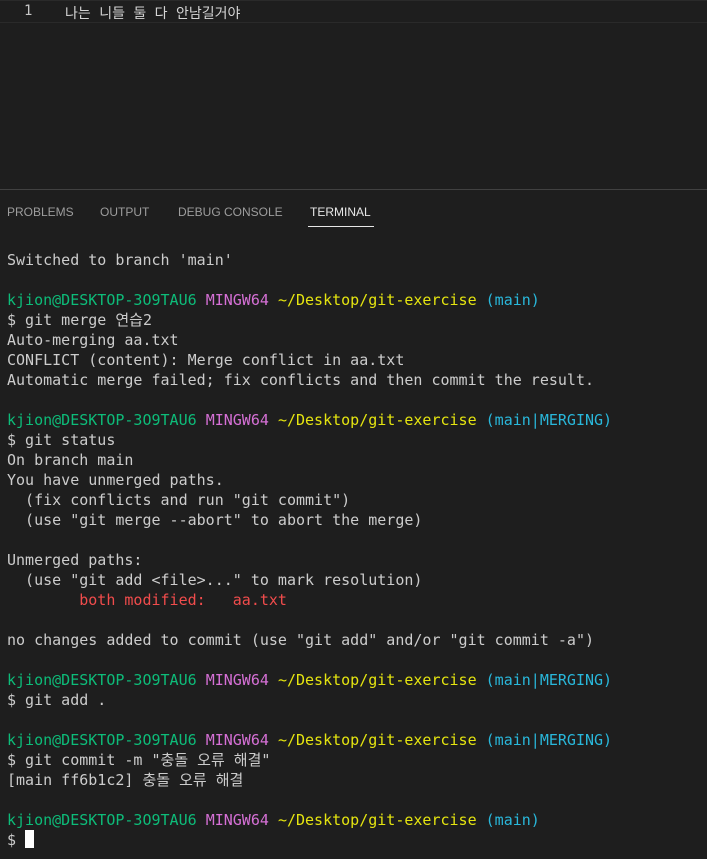 This screenshot has width=707, height=859. What do you see at coordinates (340, 212) in the screenshot?
I see `tab-terminal: TERMINAL` at bounding box center [340, 212].